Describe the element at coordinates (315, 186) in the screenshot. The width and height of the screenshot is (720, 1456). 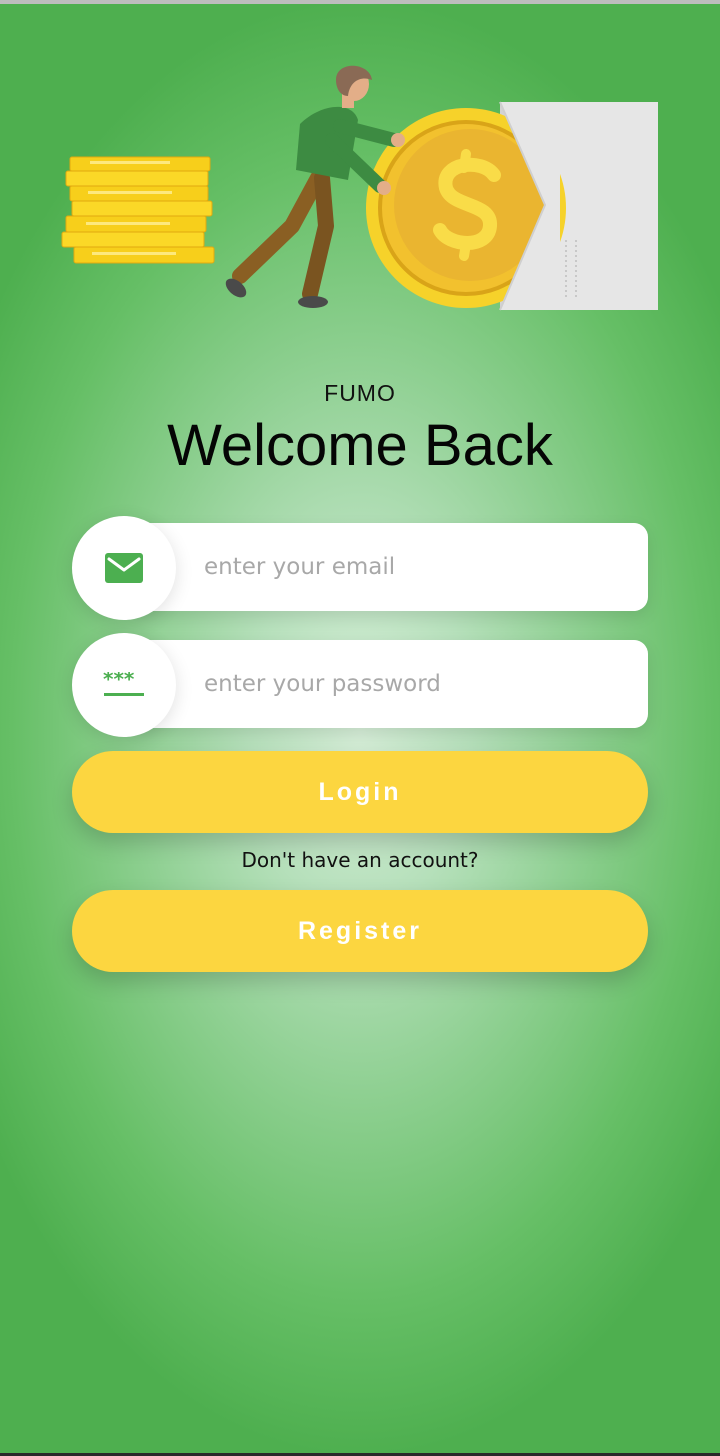
I see `person` at that location.